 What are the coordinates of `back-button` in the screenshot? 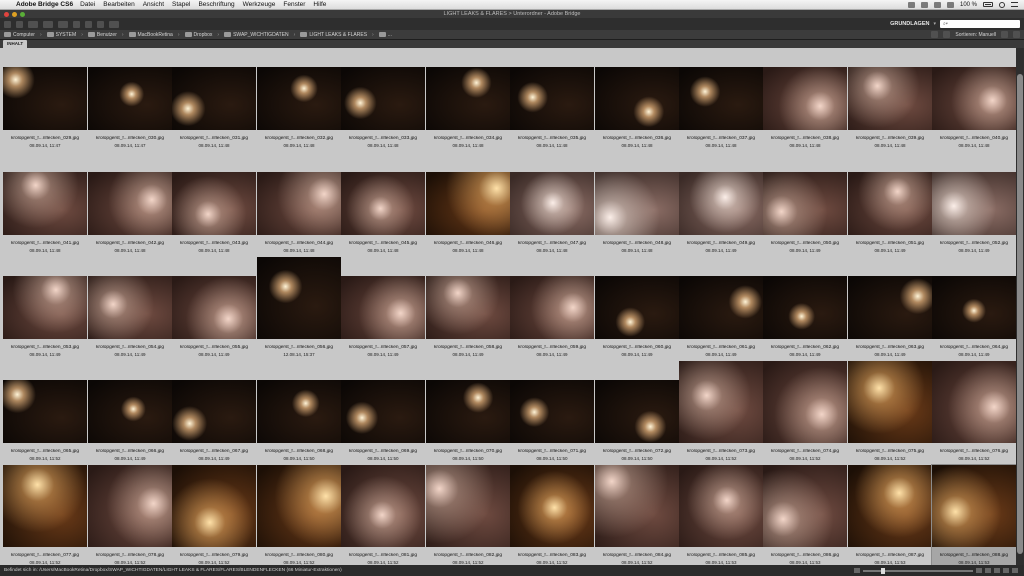 It's located at (7, 24).